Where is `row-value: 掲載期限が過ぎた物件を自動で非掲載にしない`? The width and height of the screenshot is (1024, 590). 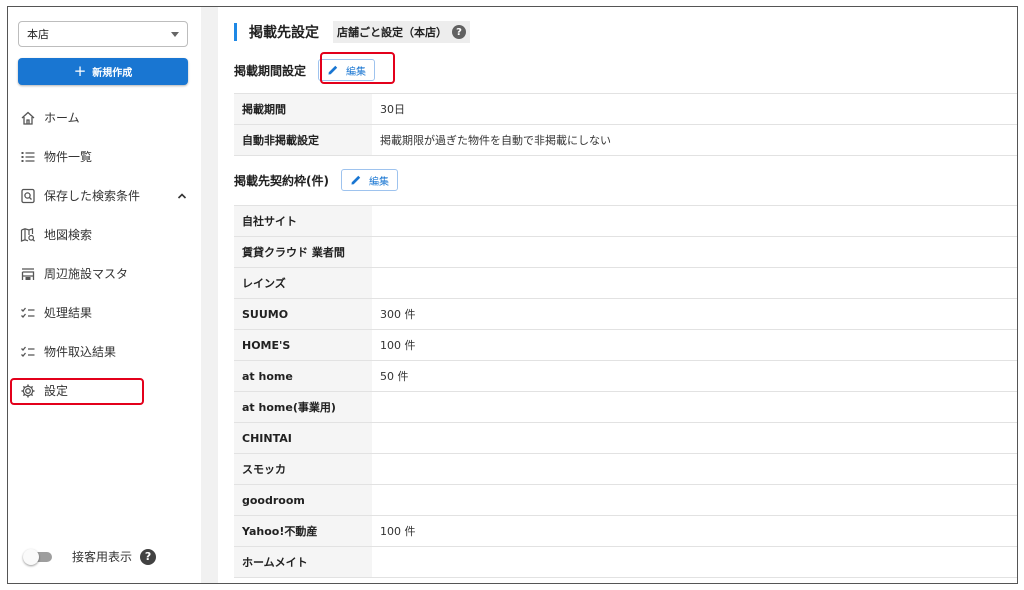
row-value: 掲載期限が過ぎた物件を自動で非掲載にしない is located at coordinates (694, 140).